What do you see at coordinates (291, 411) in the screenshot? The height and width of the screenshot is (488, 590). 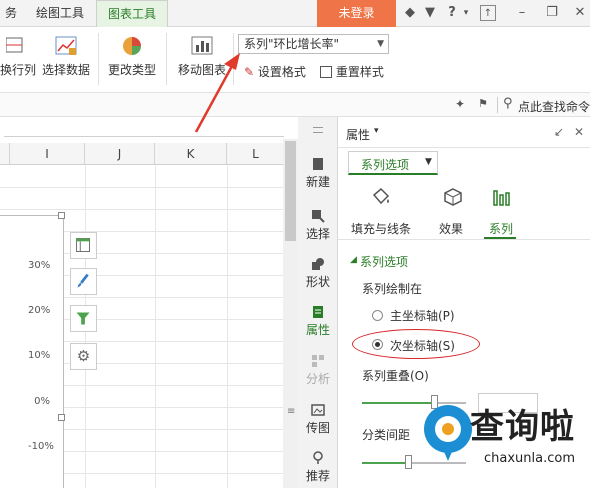 I see `split-handle-icon: ≡` at bounding box center [291, 411].